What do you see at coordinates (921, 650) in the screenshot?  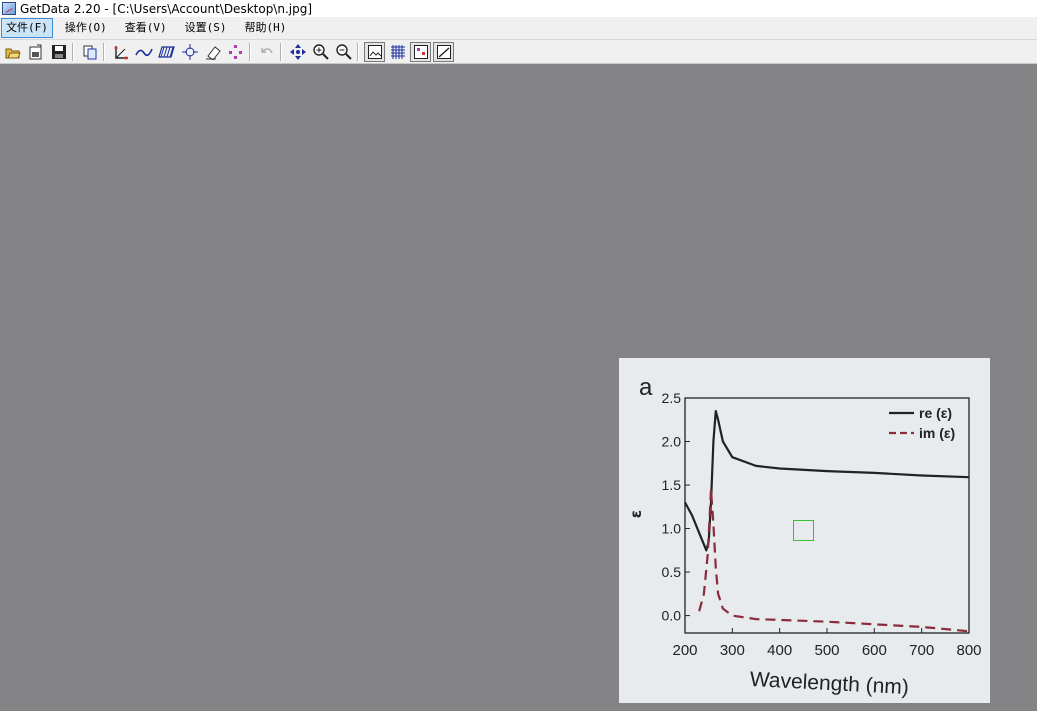 I see `x-tick-label: 700` at bounding box center [921, 650].